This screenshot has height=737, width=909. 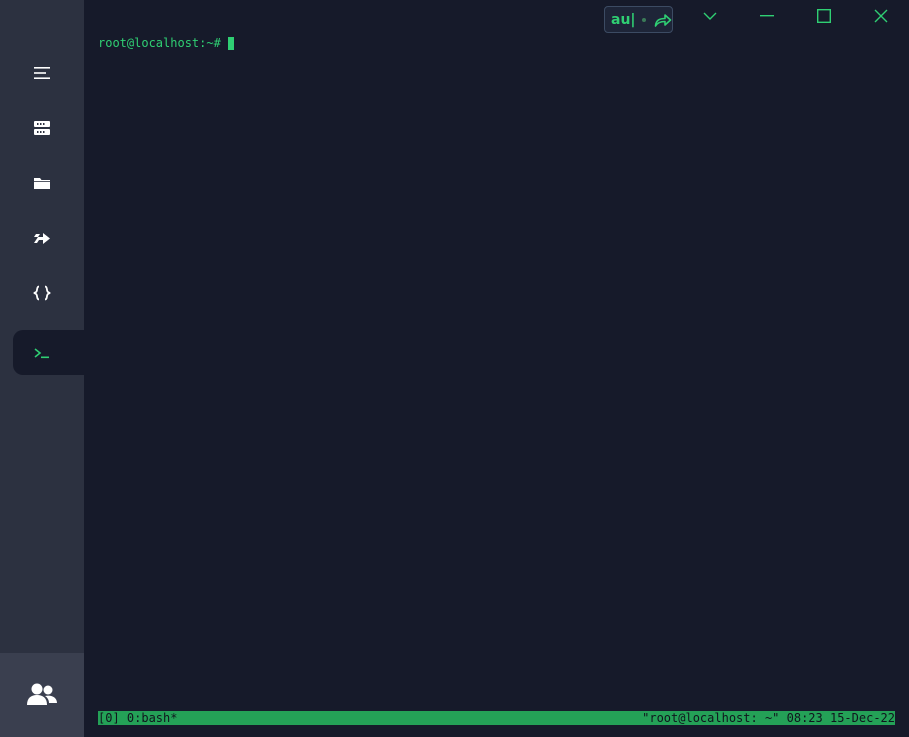 I want to click on indicator-dot, so click(x=643, y=19).